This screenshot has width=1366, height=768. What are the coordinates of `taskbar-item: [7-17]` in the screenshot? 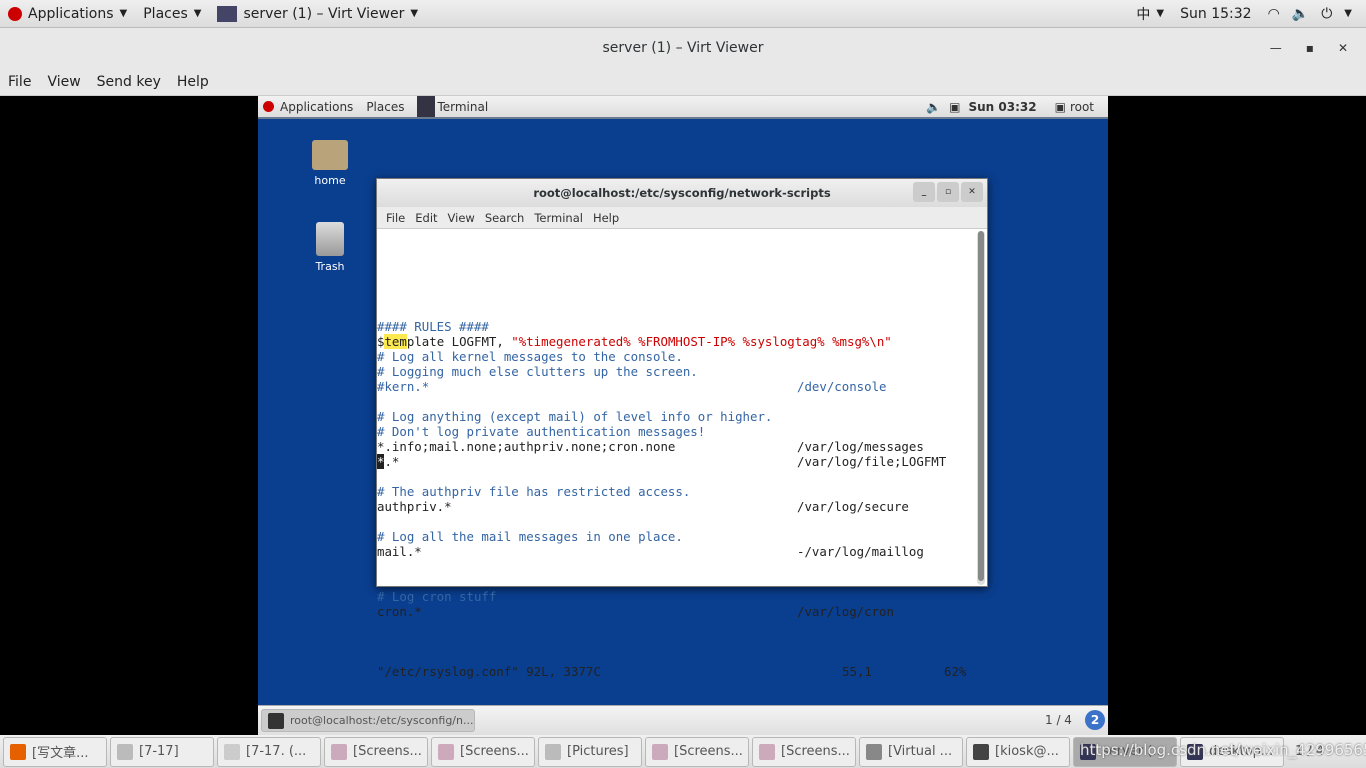 It's located at (162, 751).